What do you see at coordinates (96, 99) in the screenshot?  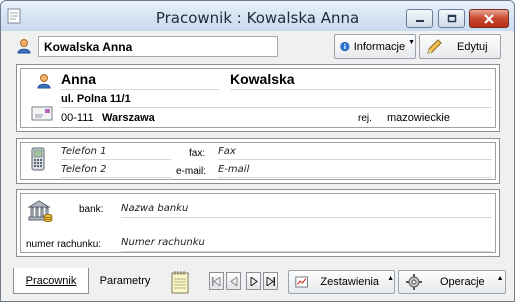 I see `street: ul. Polna 11/1` at bounding box center [96, 99].